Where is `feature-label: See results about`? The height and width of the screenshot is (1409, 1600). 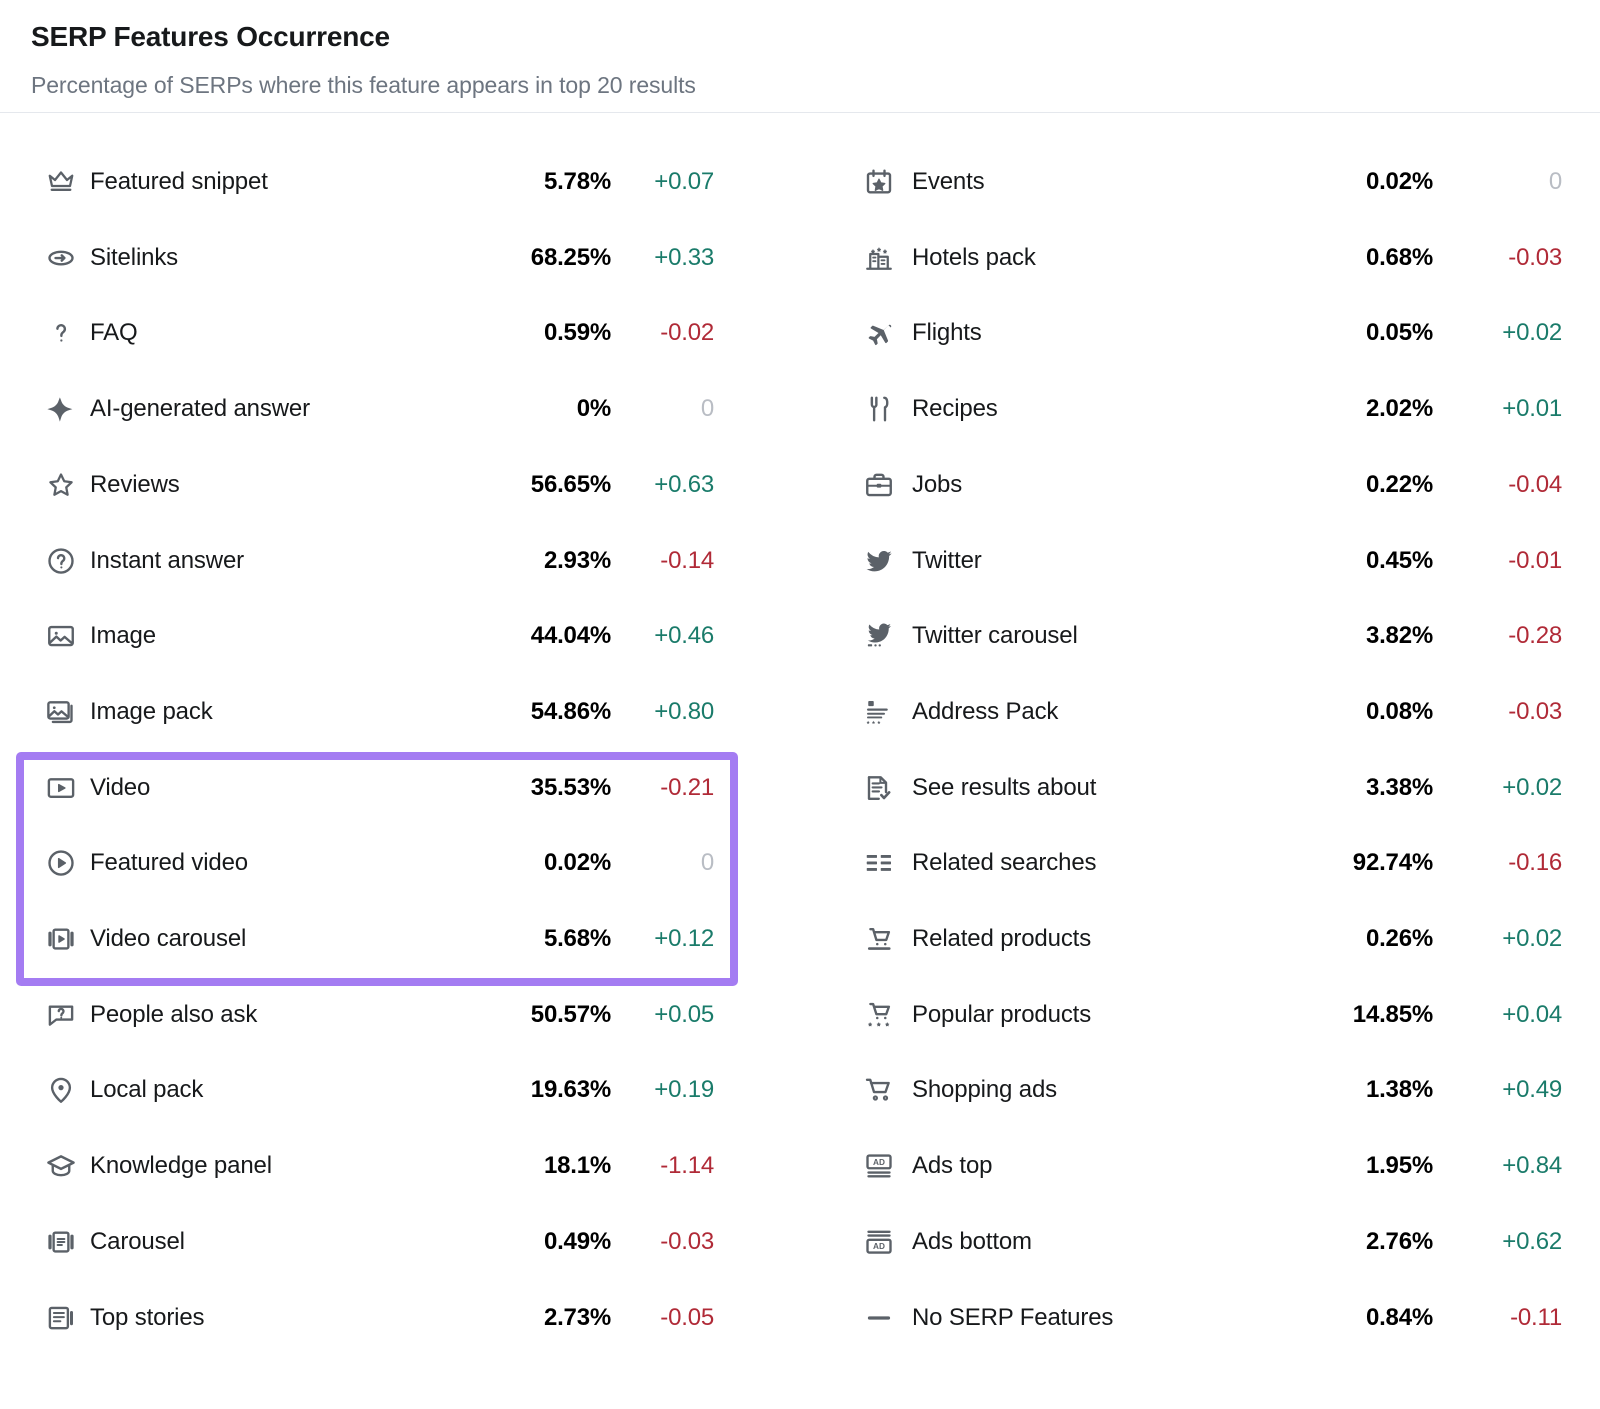
feature-label: See results about is located at coordinates (1004, 787).